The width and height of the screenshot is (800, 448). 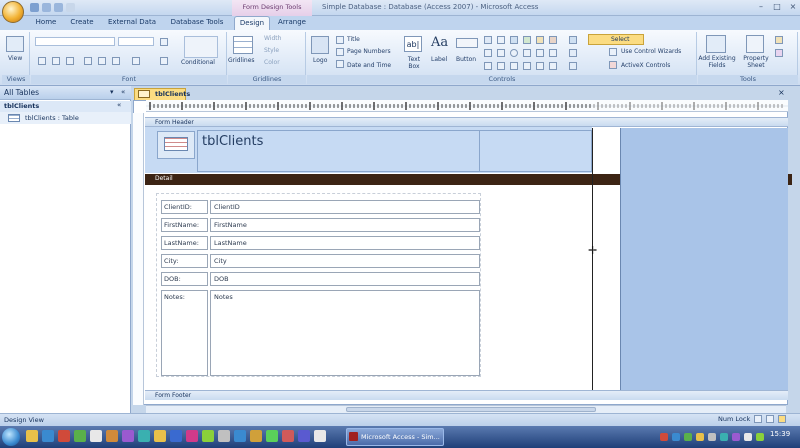 What do you see at coordinates (616, 39) in the screenshot?
I see `select-button: Select` at bounding box center [616, 39].